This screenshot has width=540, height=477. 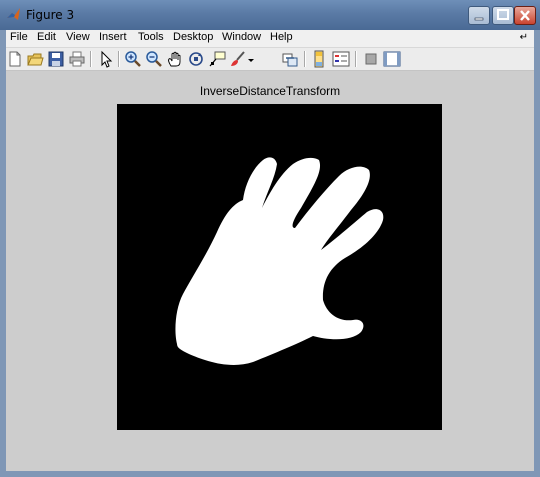 What do you see at coordinates (503, 15) in the screenshot?
I see `maximize-button` at bounding box center [503, 15].